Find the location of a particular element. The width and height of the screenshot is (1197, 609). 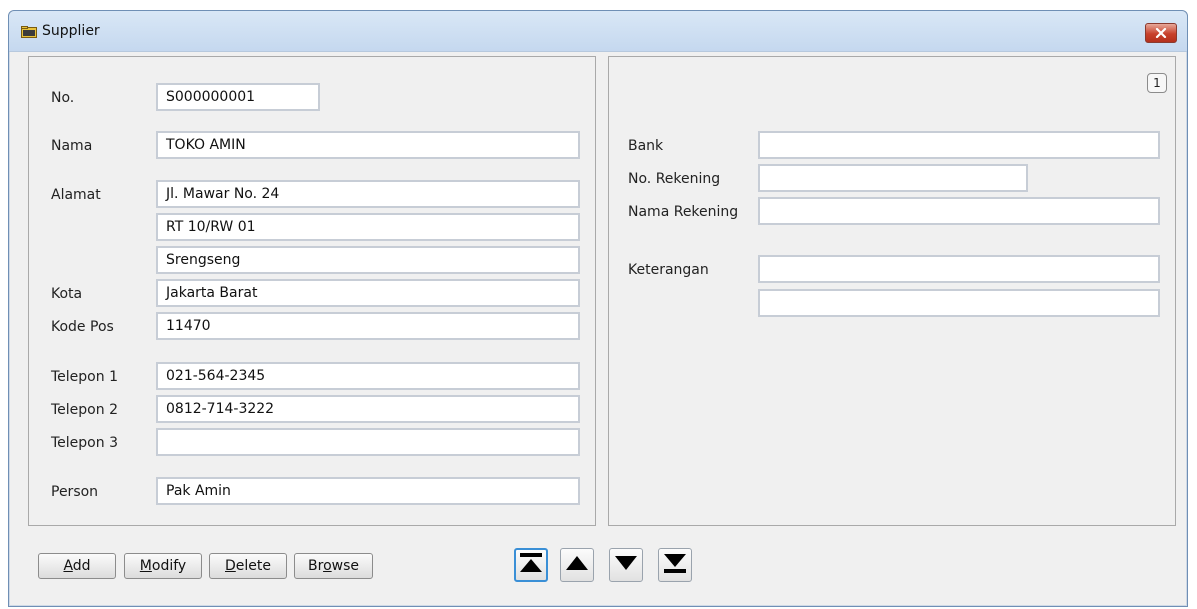

close-icon is located at coordinates (1161, 33).